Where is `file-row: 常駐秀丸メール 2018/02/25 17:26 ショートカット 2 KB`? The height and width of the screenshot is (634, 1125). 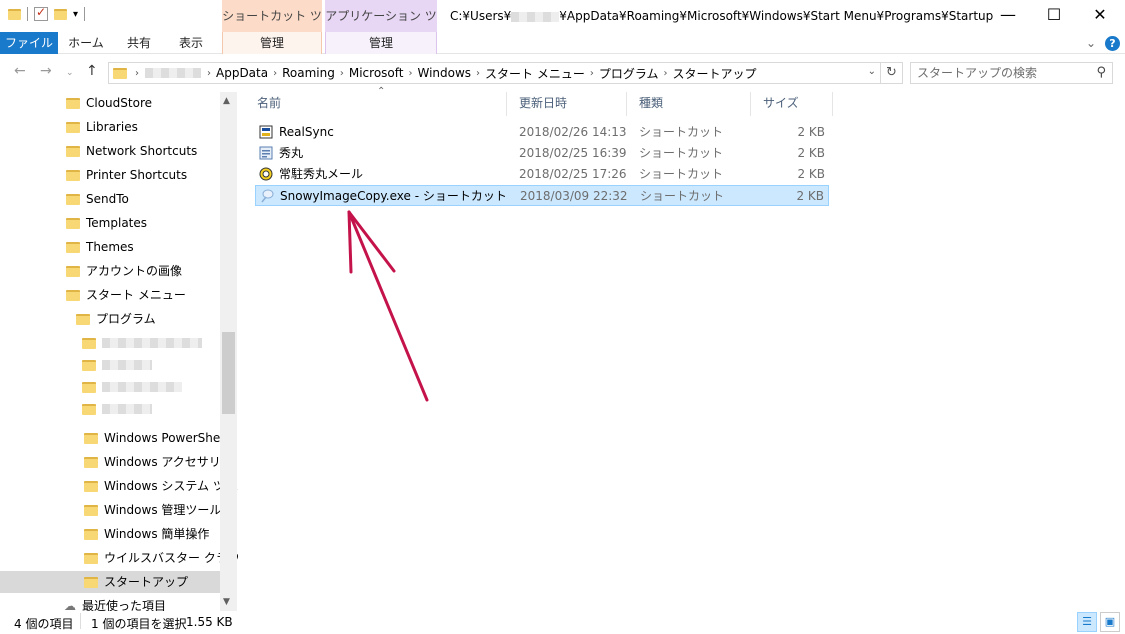
file-row: 常駐秀丸メール 2018/02/25 17:26 ショートカット 2 KB is located at coordinates (542, 174).